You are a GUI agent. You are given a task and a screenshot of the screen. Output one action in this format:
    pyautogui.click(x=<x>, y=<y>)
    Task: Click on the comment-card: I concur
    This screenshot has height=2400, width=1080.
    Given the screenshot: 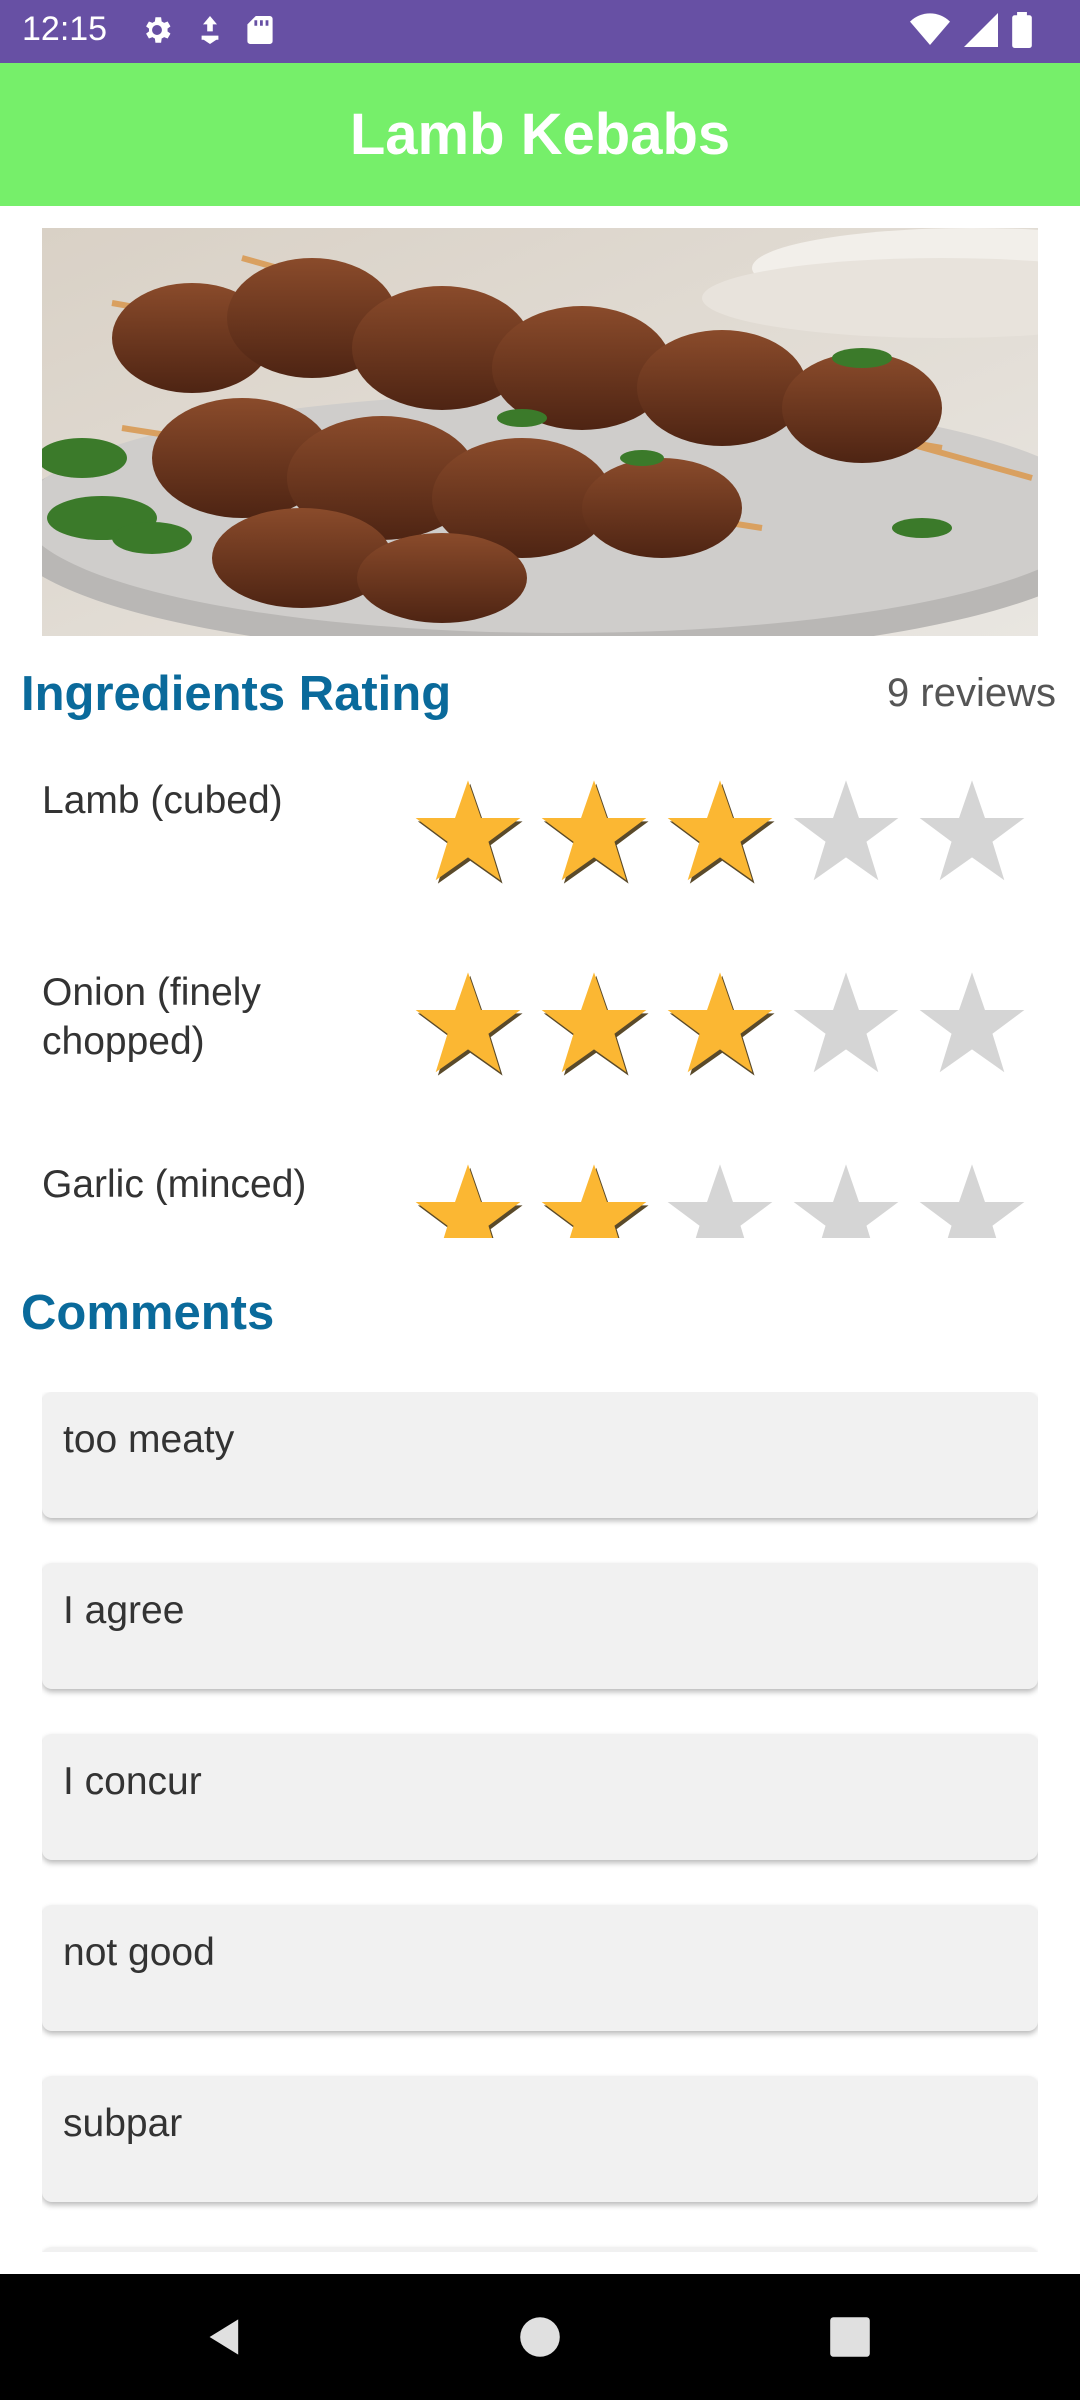 What is the action you would take?
    pyautogui.click(x=540, y=1797)
    